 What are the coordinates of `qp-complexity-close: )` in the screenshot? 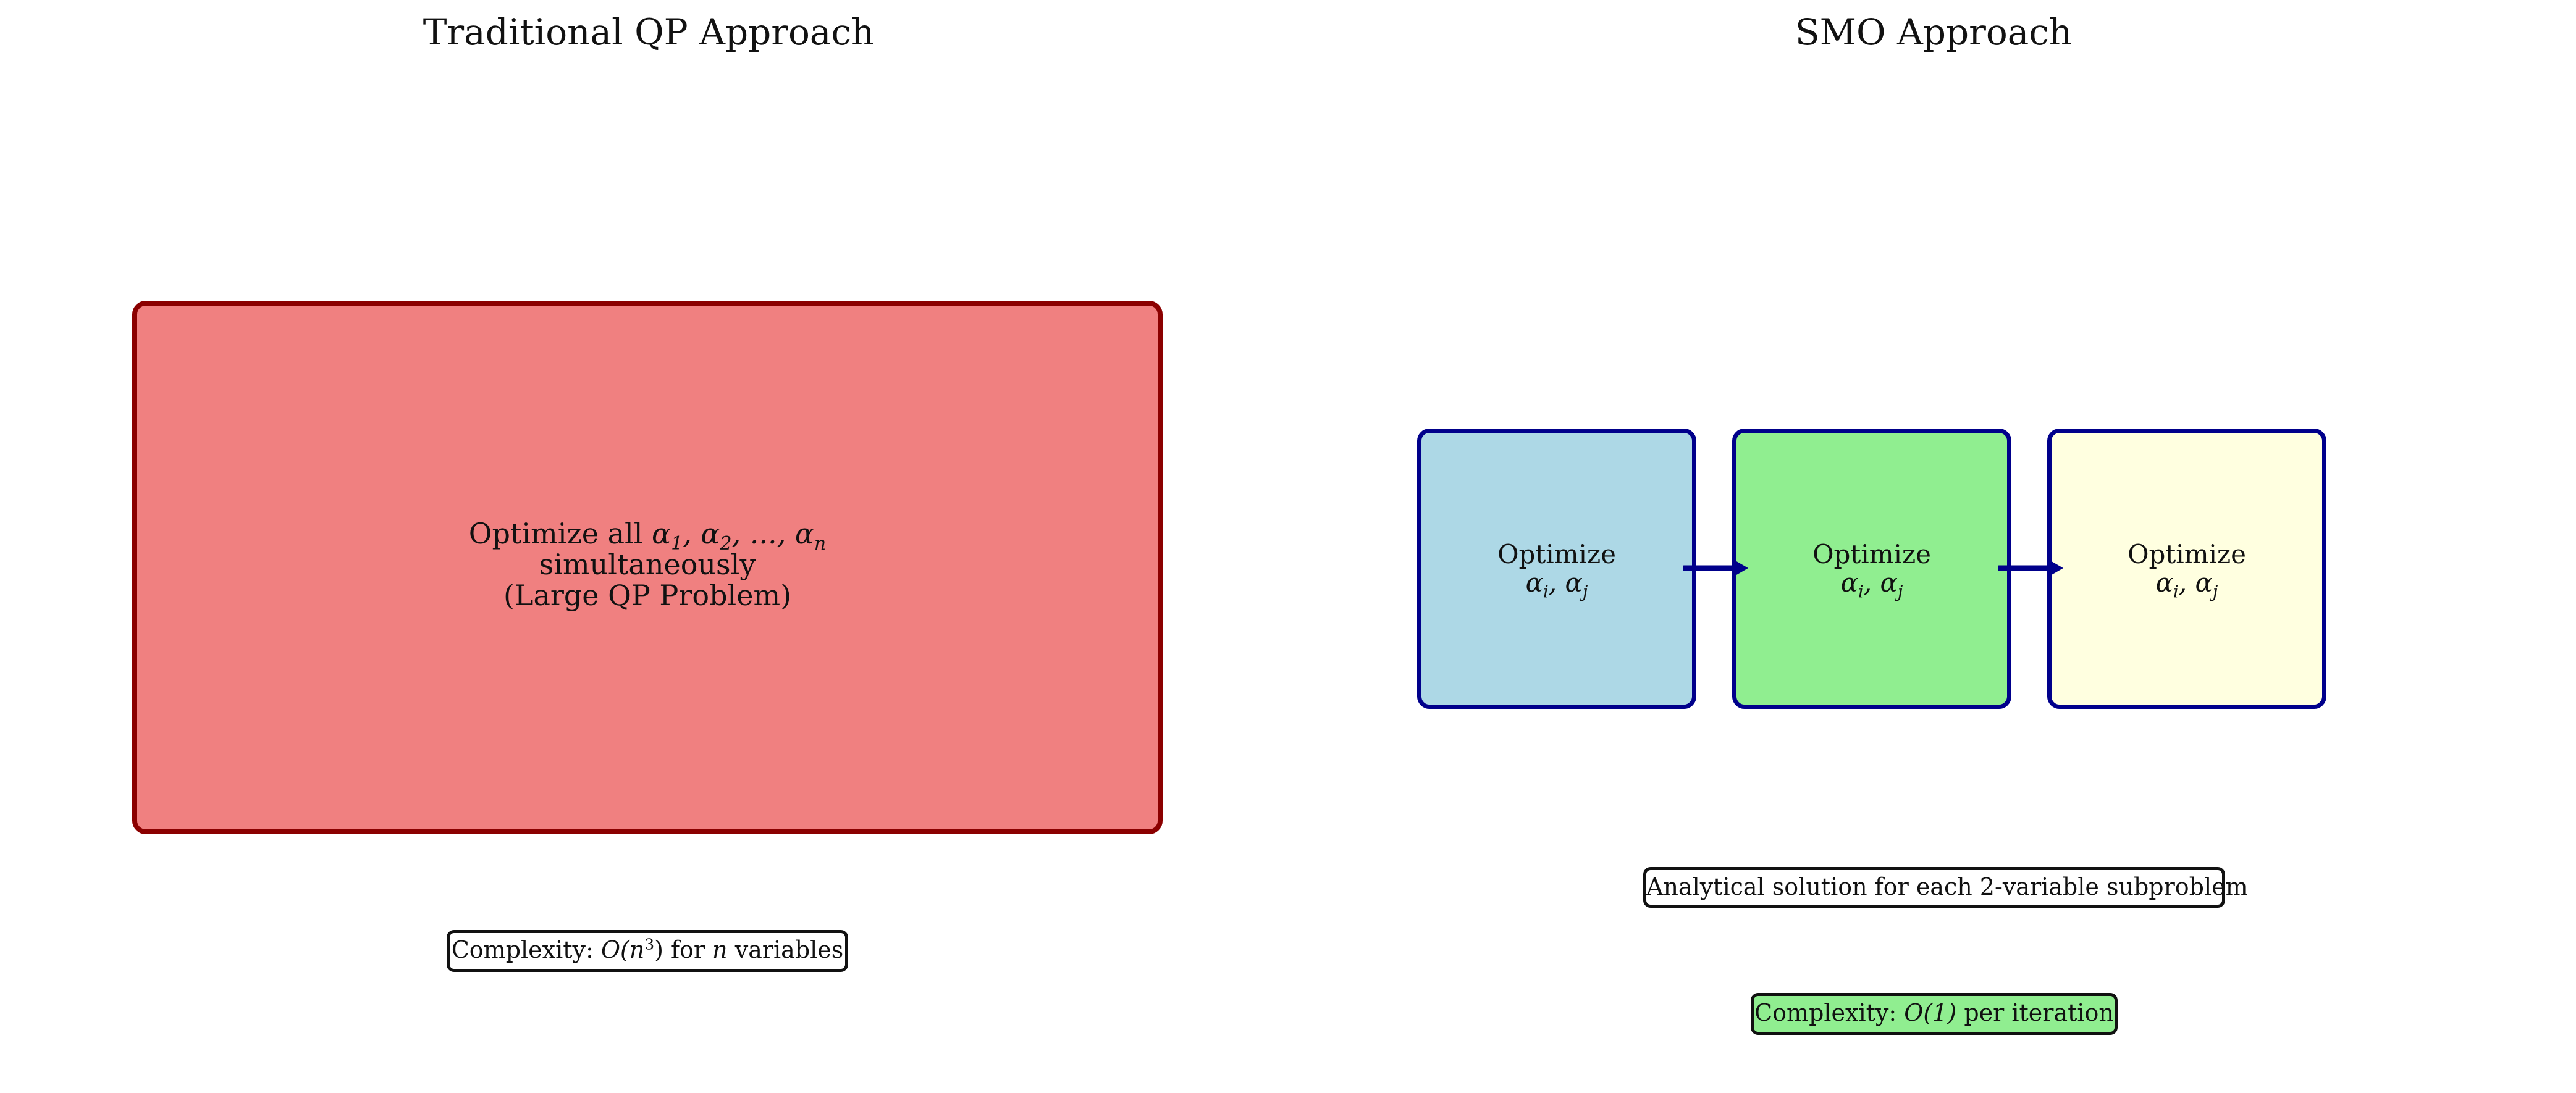 It's located at (658, 949).